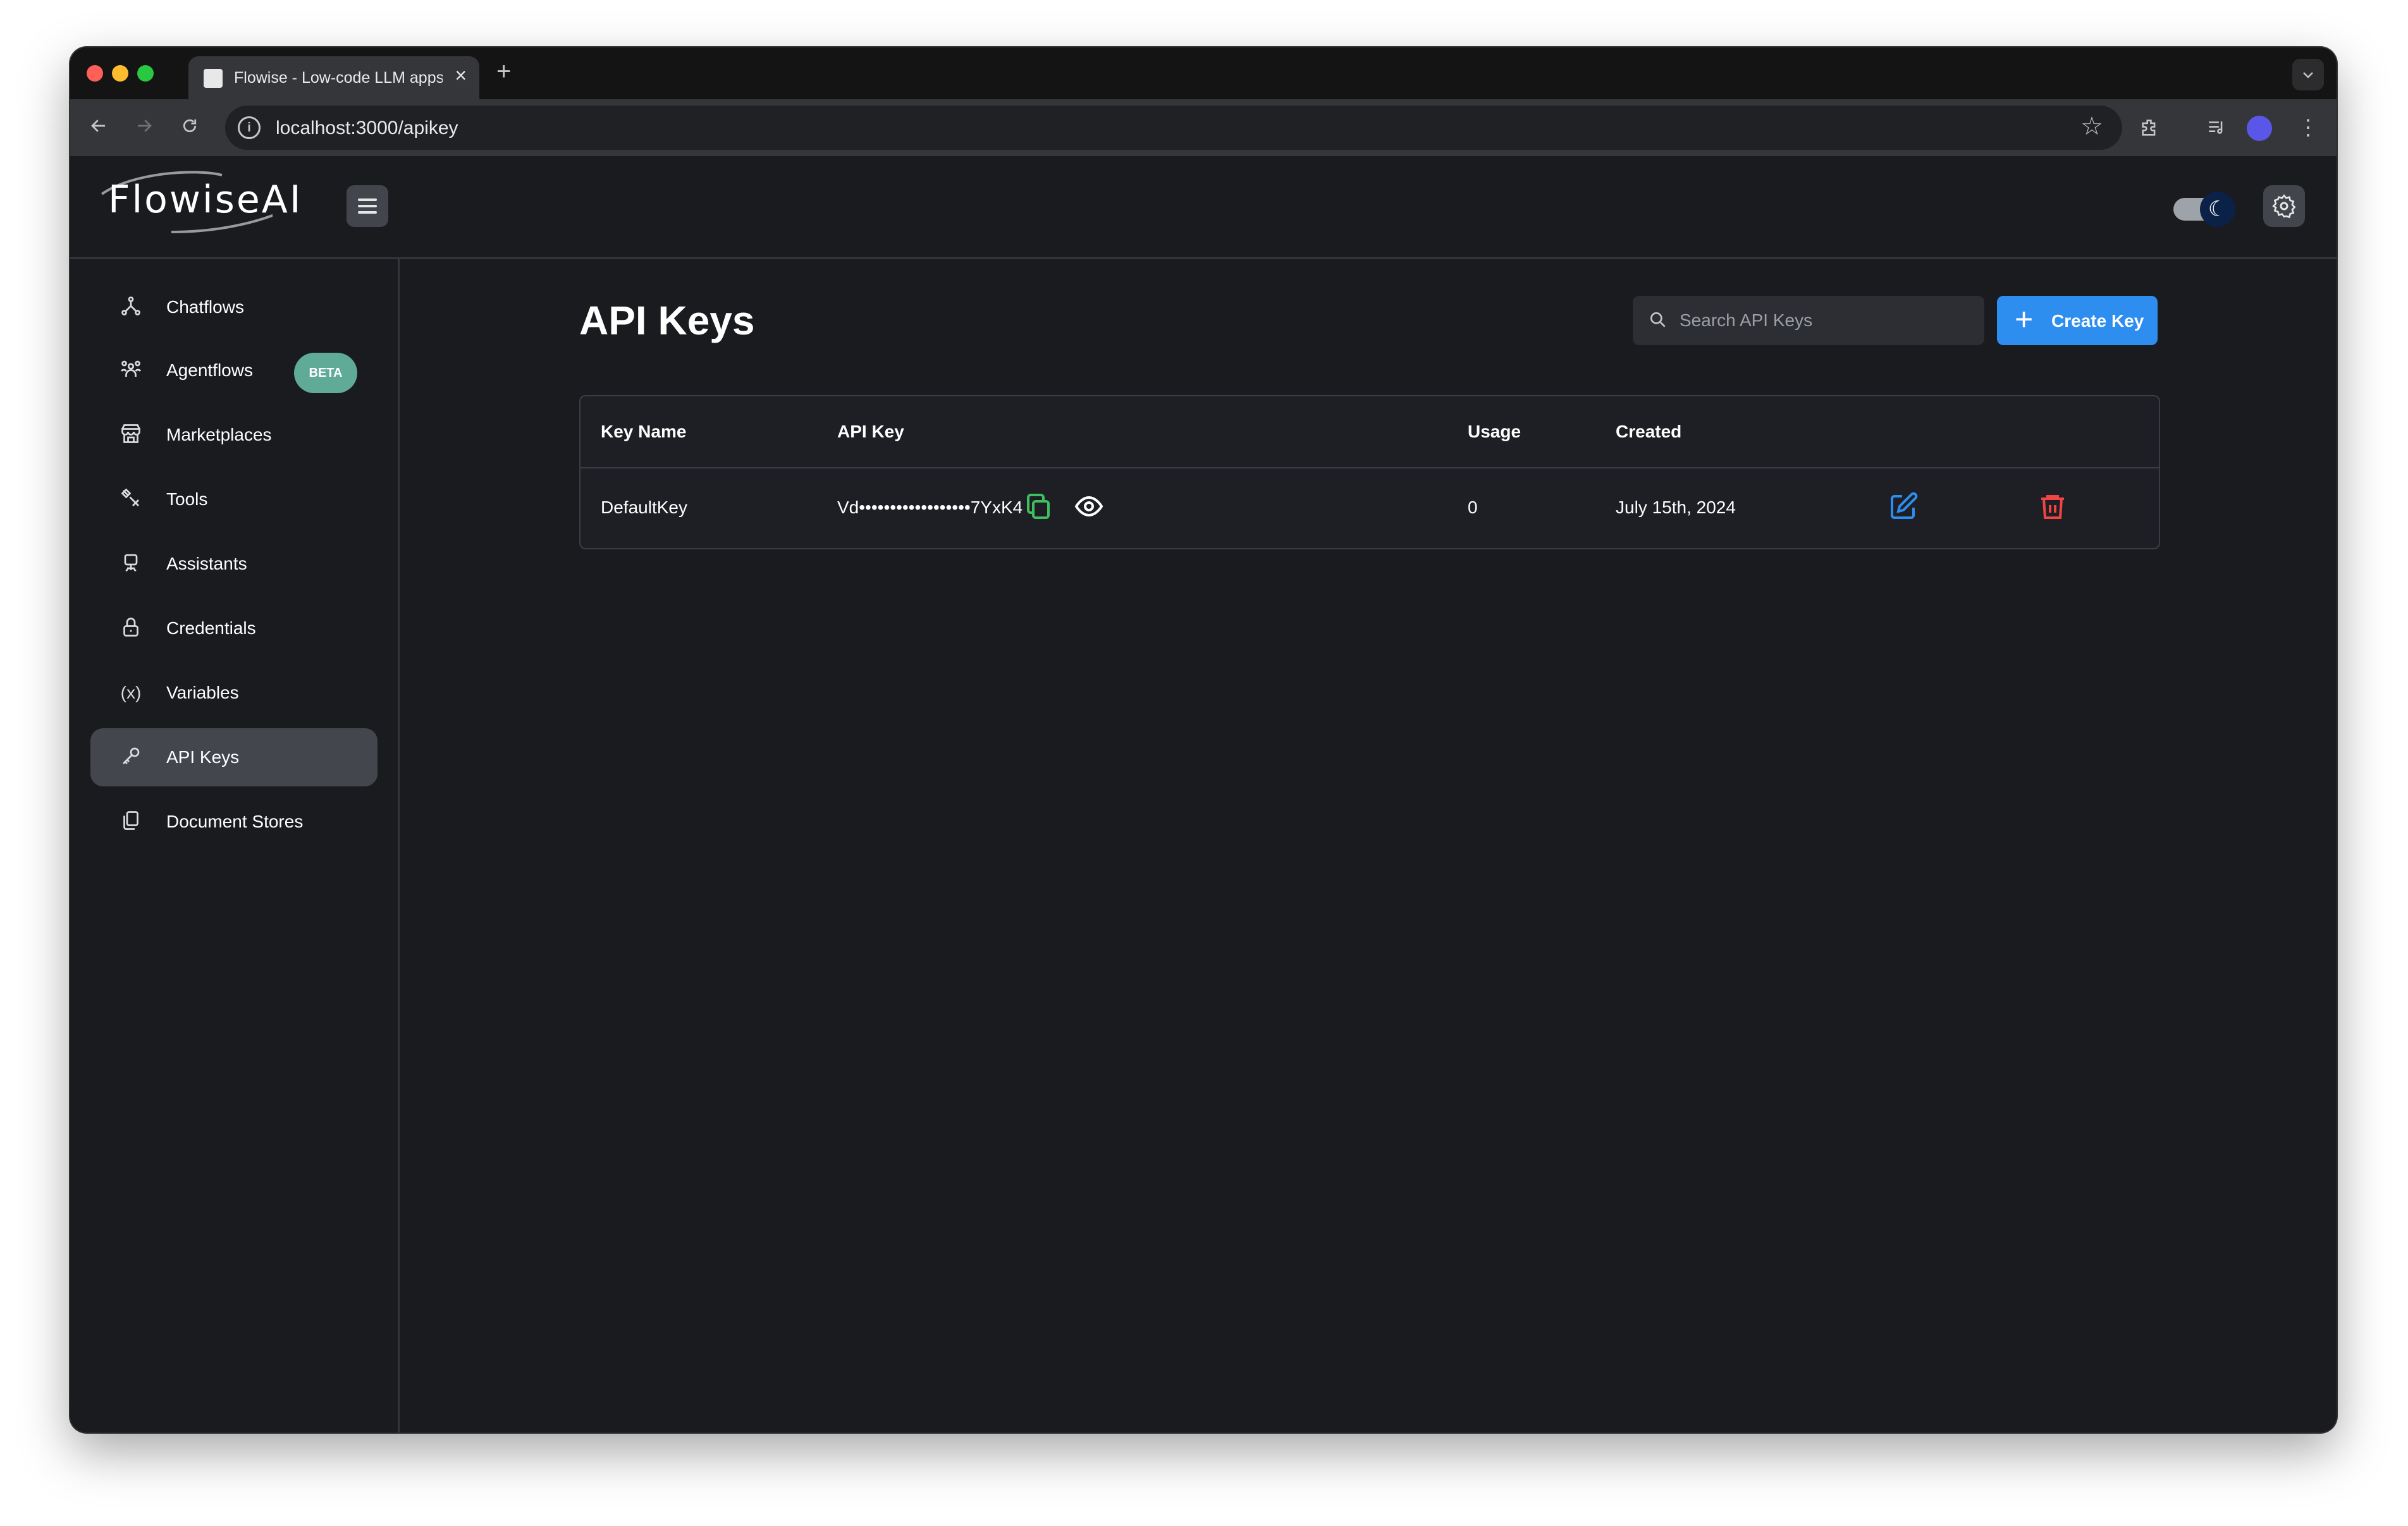 Image resolution: width=2408 pixels, height=1526 pixels. I want to click on sidebar-item-chatflows: Chatflows, so click(234, 307).